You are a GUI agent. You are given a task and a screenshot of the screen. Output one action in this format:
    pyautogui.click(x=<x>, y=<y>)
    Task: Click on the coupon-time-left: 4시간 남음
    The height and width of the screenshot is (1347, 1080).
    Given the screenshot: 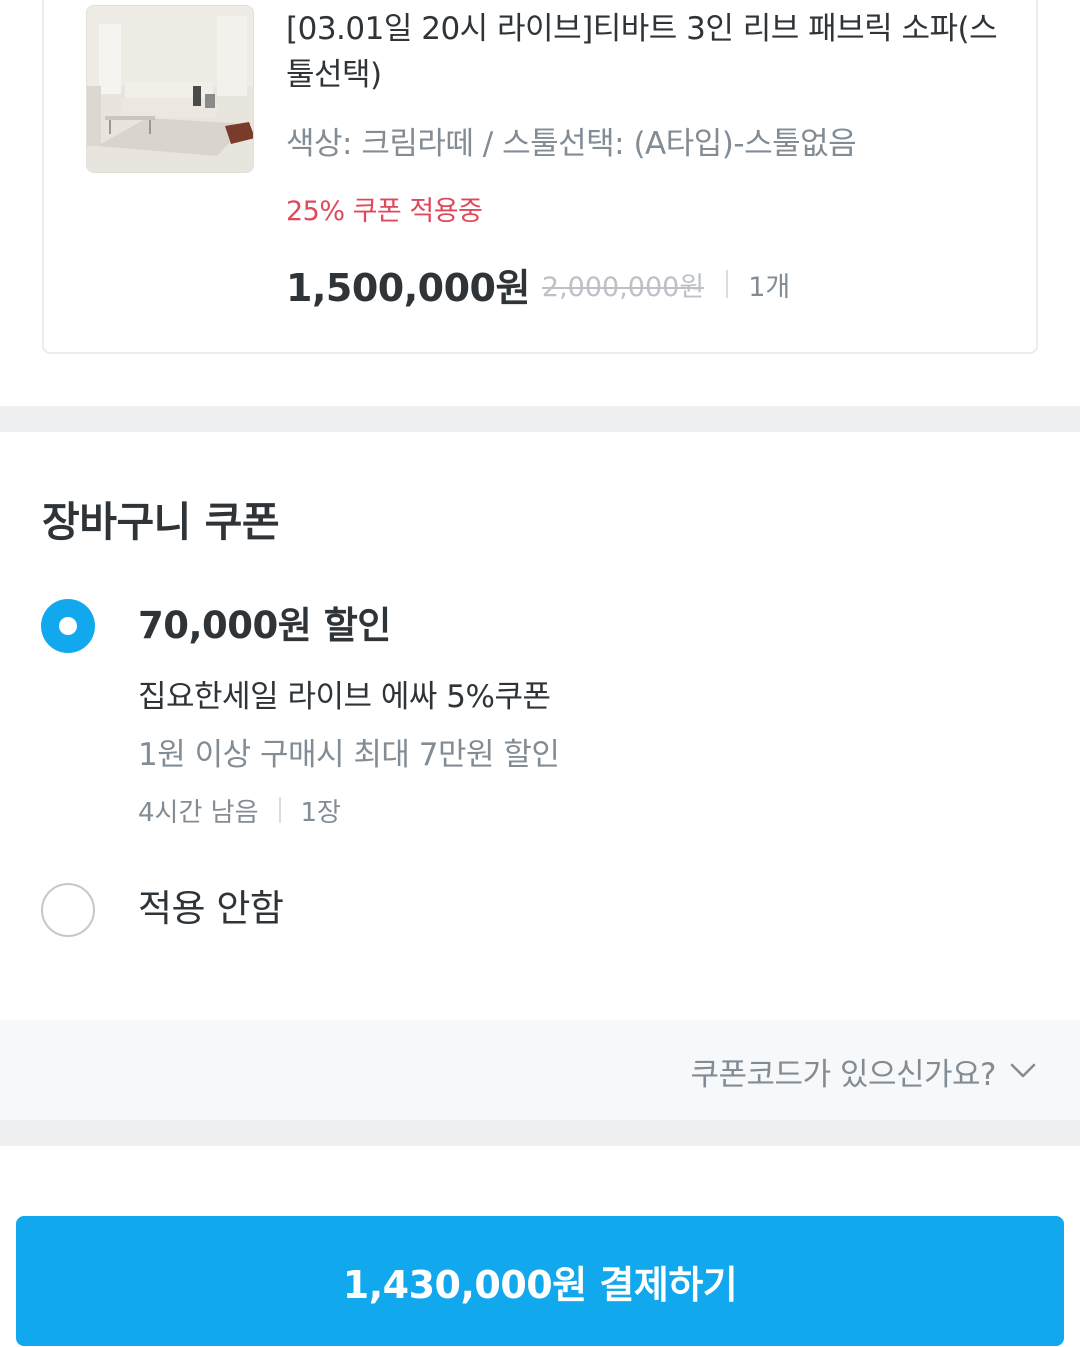 What is the action you would take?
    pyautogui.click(x=198, y=812)
    